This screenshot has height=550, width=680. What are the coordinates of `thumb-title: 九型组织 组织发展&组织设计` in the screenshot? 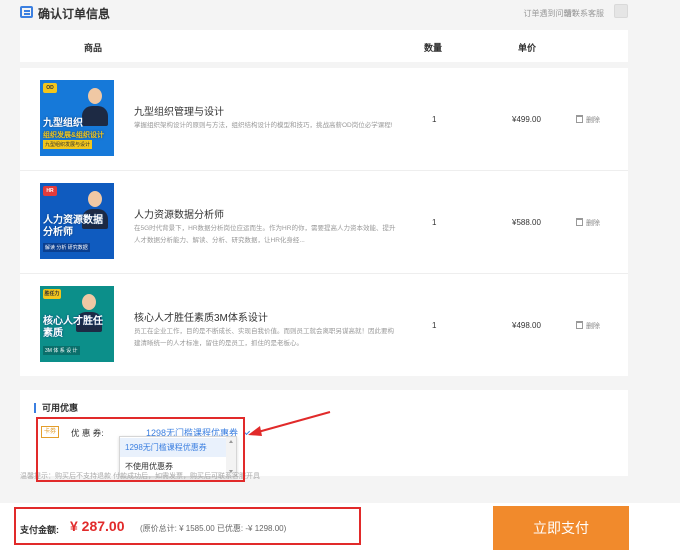 It's located at (73, 130).